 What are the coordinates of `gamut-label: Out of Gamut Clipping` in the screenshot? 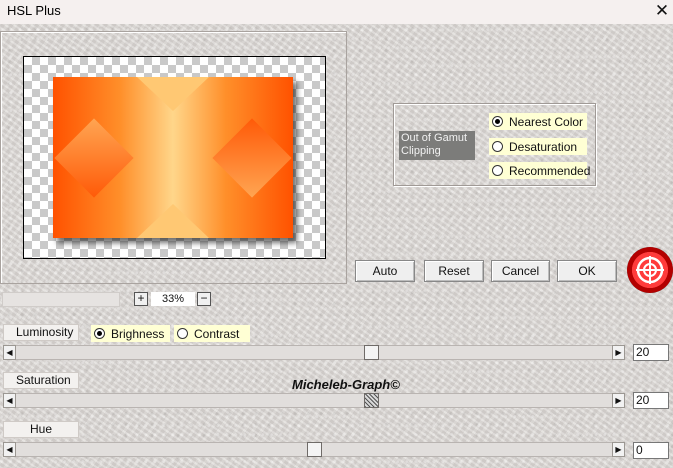 It's located at (437, 145).